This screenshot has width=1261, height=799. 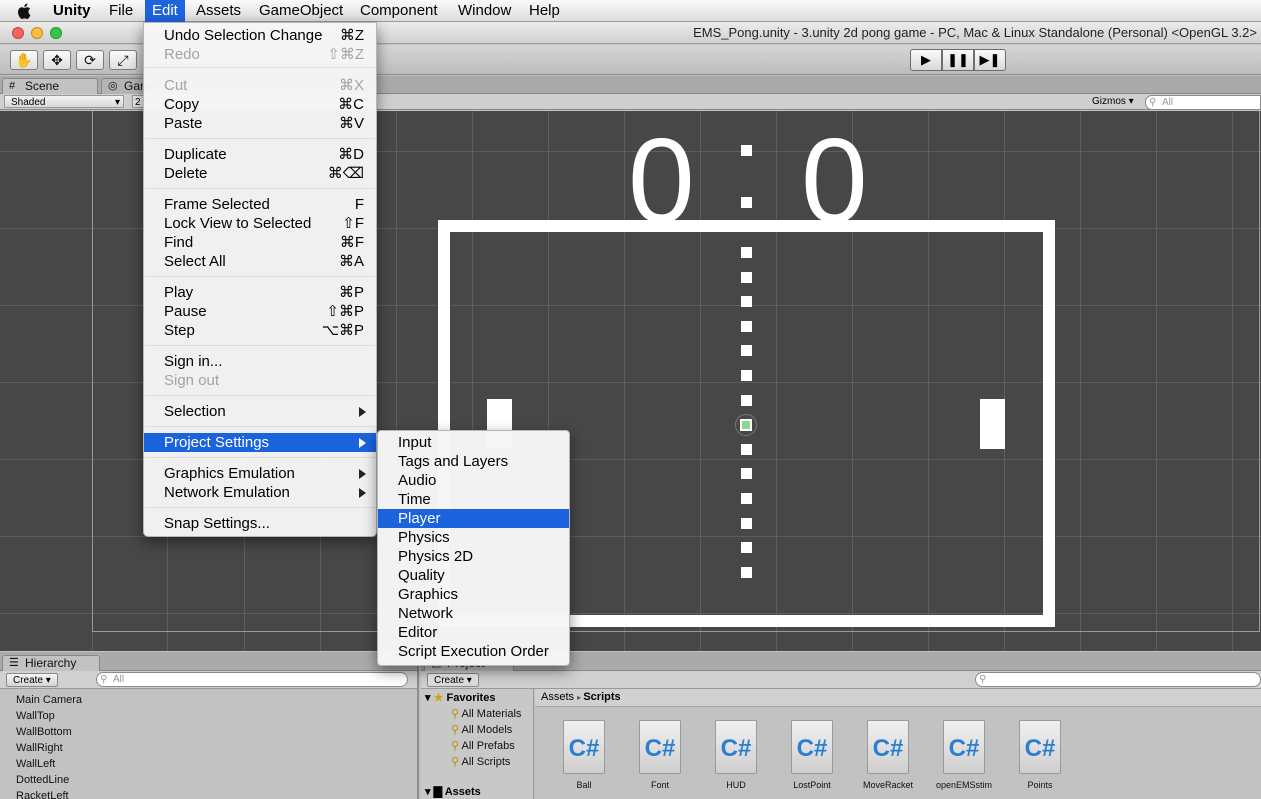 What do you see at coordinates (351, 154) in the screenshot?
I see `menu-item-shortcut: ⌘D` at bounding box center [351, 154].